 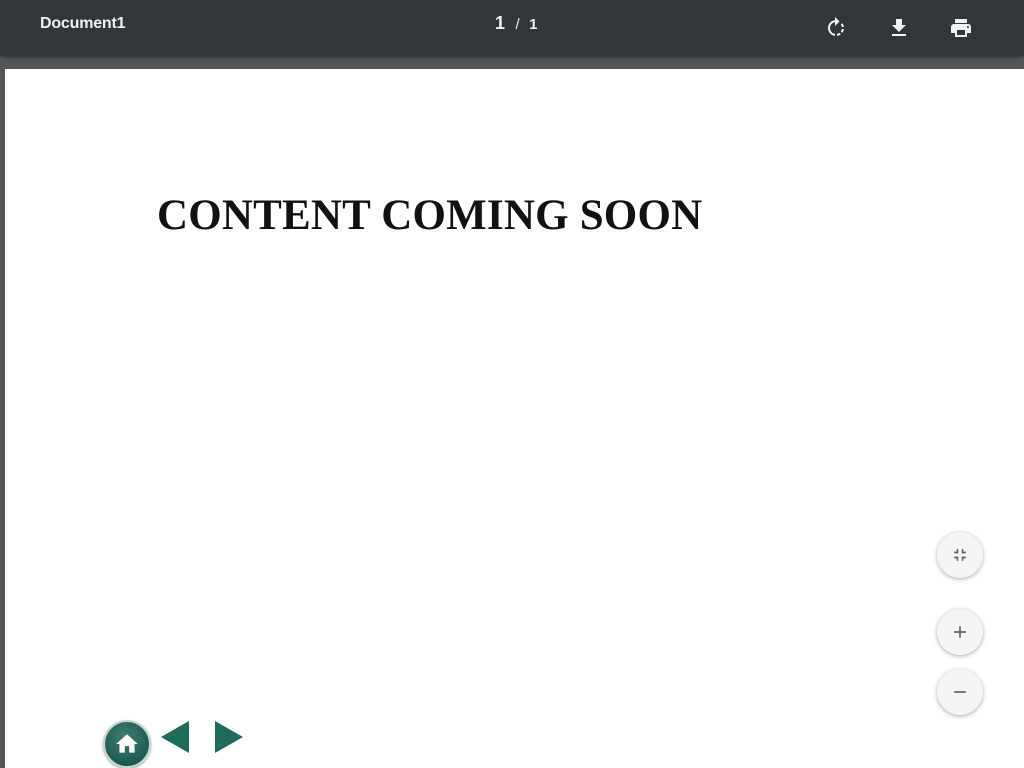 I want to click on print-icon, so click(x=961, y=28).